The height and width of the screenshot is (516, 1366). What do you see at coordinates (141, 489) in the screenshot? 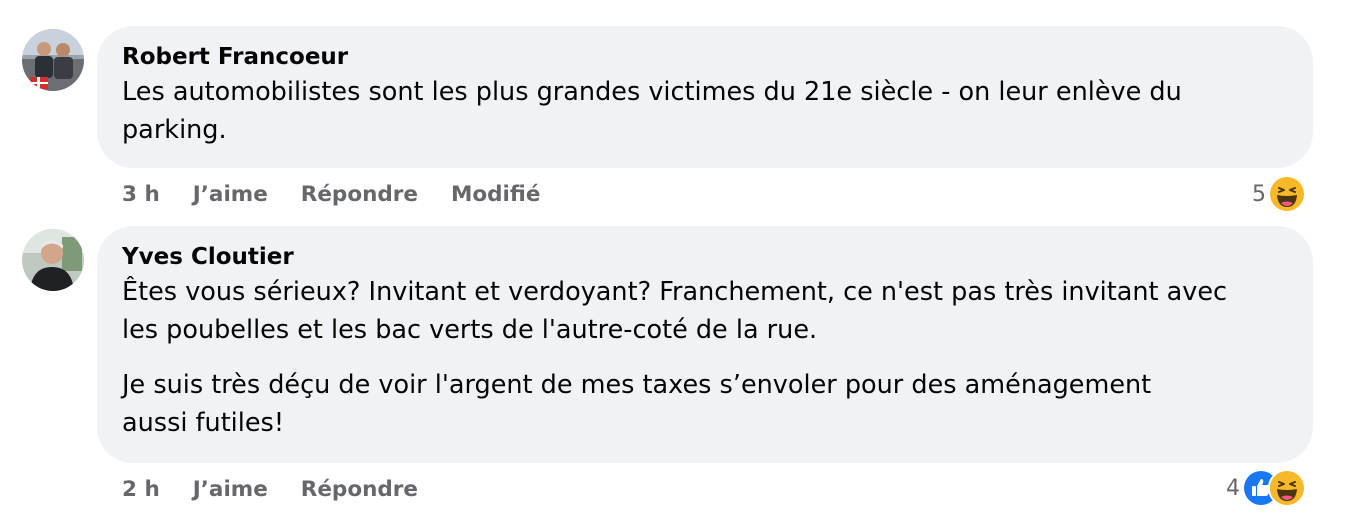
I see `comment-time: 2 h` at bounding box center [141, 489].